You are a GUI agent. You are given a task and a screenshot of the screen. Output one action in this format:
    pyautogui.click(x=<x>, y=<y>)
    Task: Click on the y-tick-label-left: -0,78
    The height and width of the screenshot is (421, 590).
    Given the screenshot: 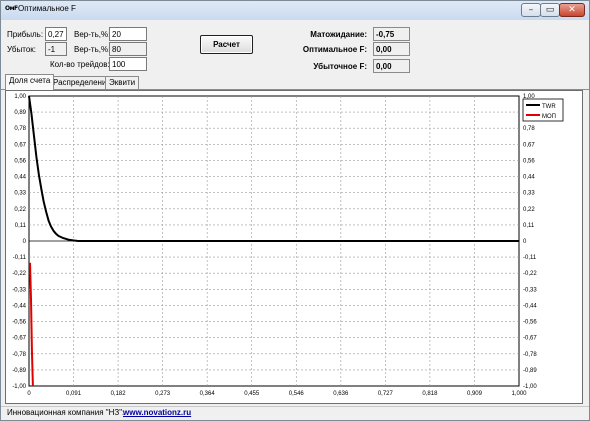 What is the action you would take?
    pyautogui.click(x=19, y=355)
    